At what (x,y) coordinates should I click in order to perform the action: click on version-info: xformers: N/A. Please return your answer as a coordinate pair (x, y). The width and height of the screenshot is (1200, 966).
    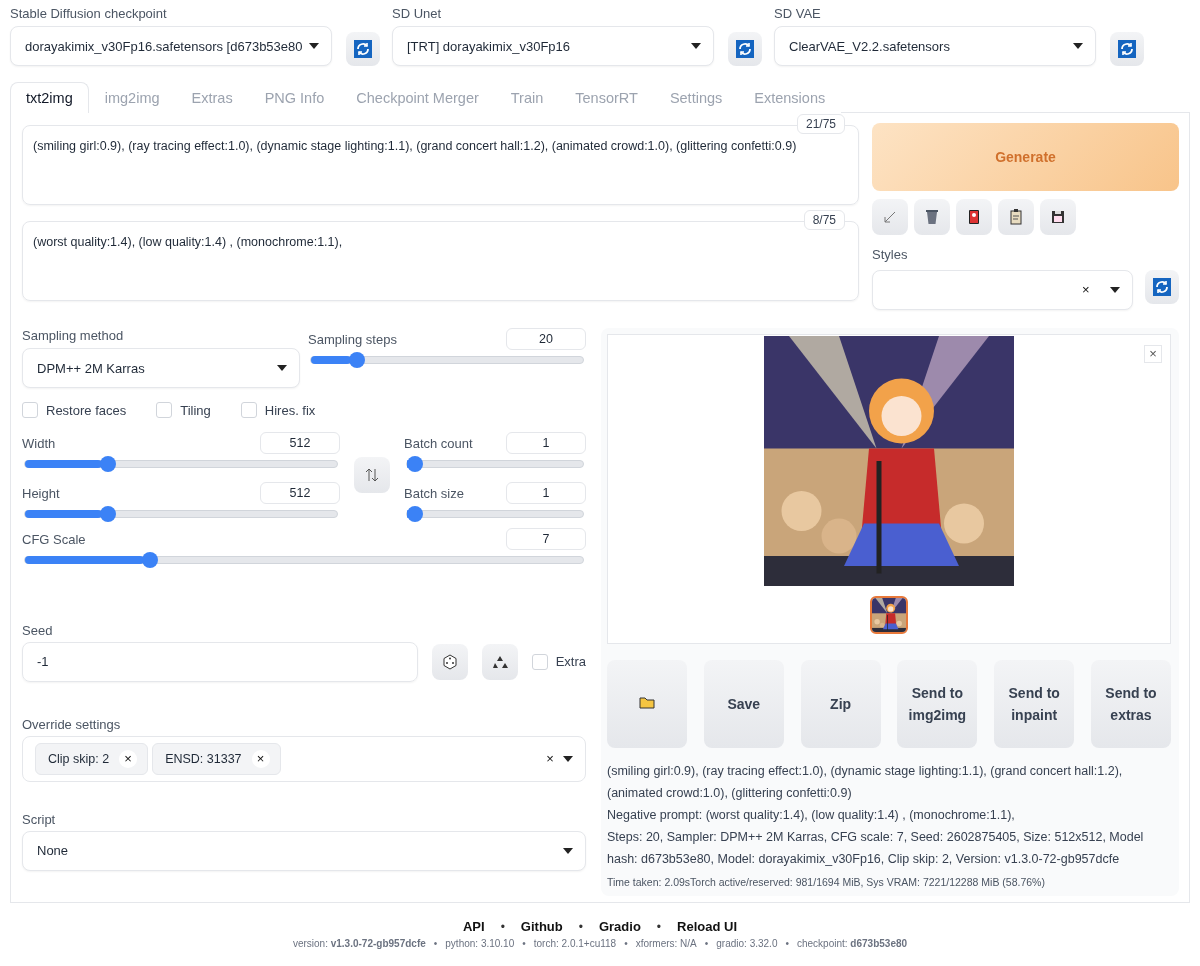
    Looking at the image, I should click on (666, 943).